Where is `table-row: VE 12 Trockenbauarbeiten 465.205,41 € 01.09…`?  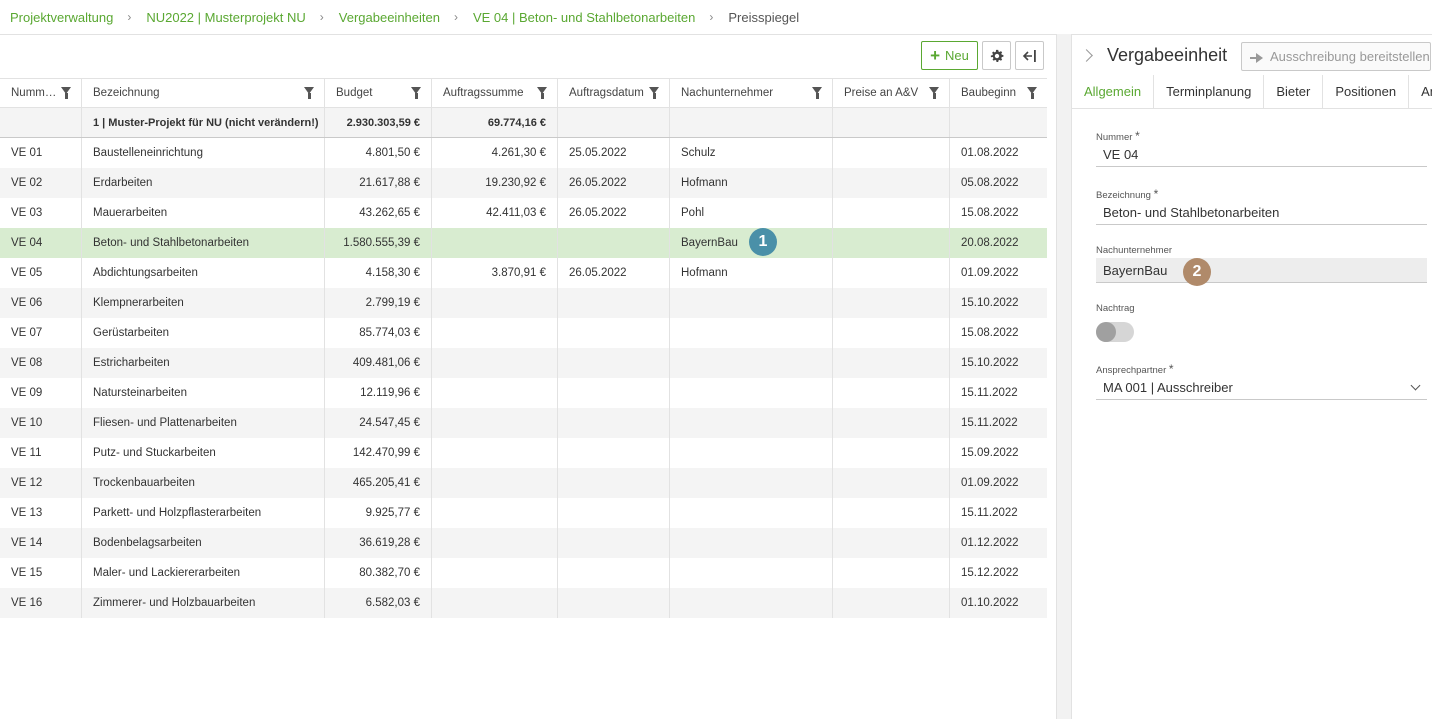
table-row: VE 12 Trockenbauarbeiten 465.205,41 € 01.09… is located at coordinates (523, 483).